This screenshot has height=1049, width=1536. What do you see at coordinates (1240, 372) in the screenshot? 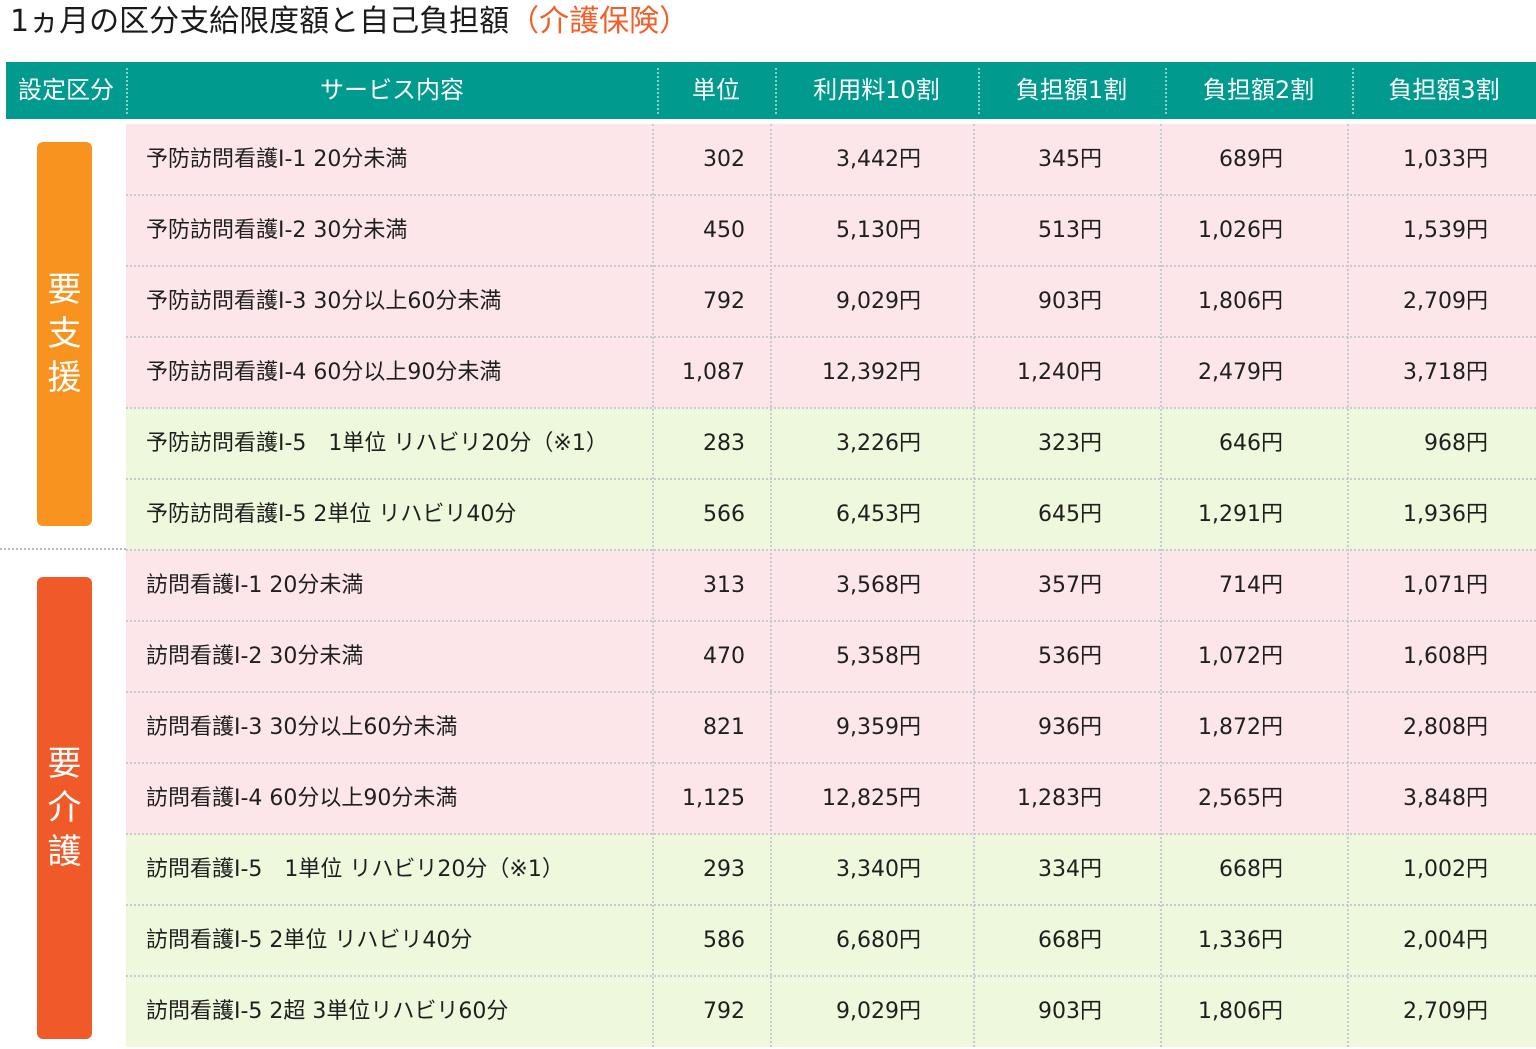
I see `cell-burden2: 2,479円` at bounding box center [1240, 372].